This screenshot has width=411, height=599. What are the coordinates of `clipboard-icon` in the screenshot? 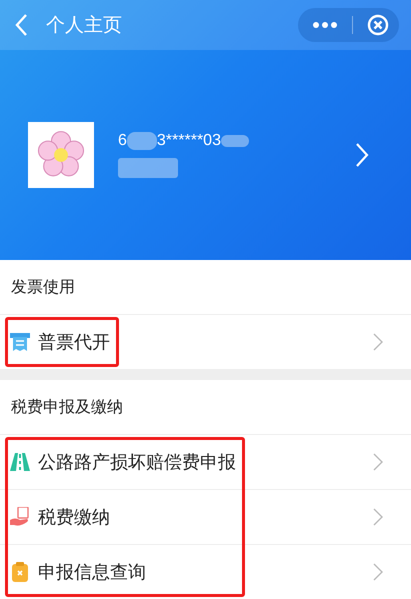 It's located at (20, 572).